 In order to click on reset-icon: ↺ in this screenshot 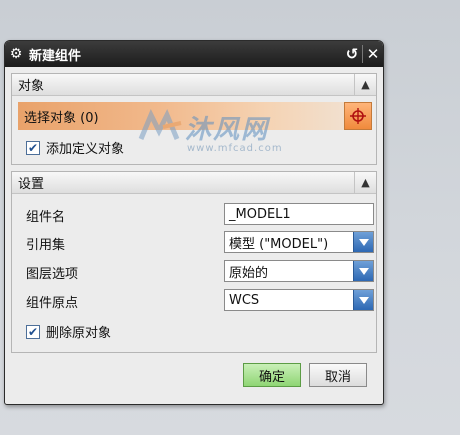, I will do `click(352, 54)`.